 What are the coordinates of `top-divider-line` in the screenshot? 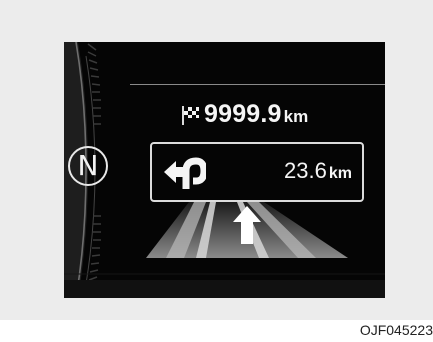 It's located at (257, 84).